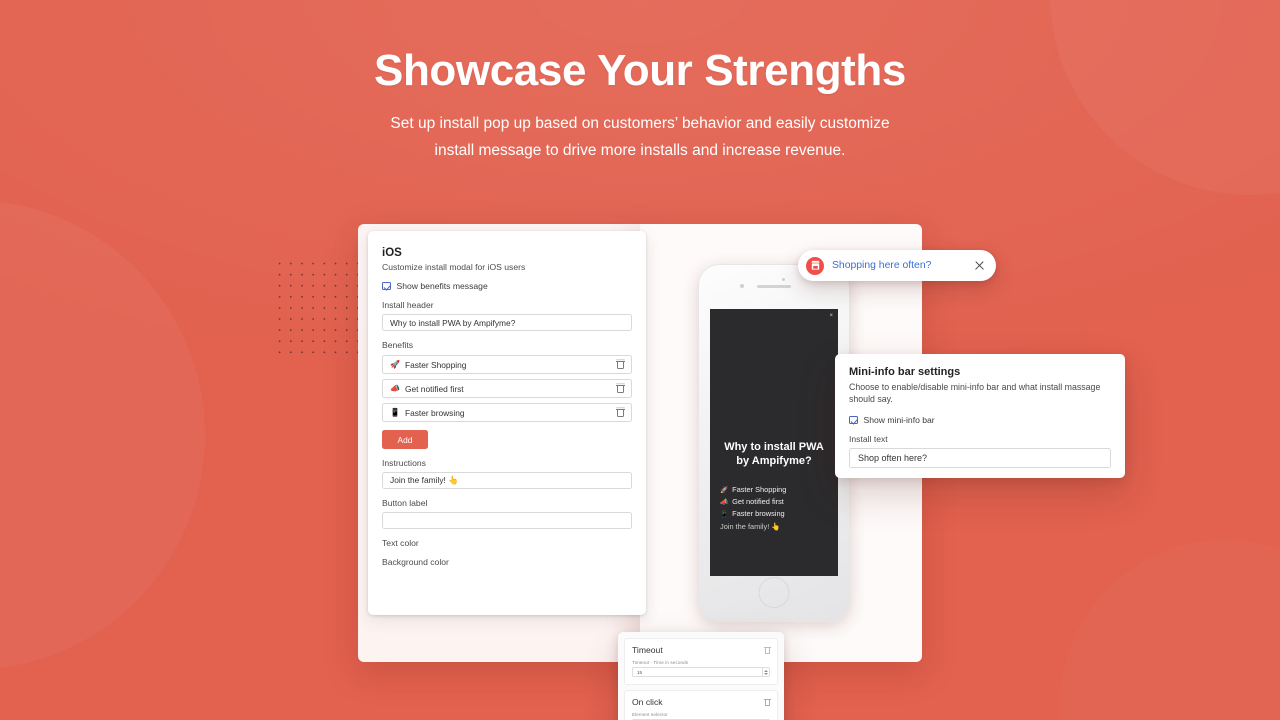 Image resolution: width=1280 pixels, height=720 pixels. Describe the element at coordinates (405, 439) in the screenshot. I see `add-benefit-button: Add` at that location.